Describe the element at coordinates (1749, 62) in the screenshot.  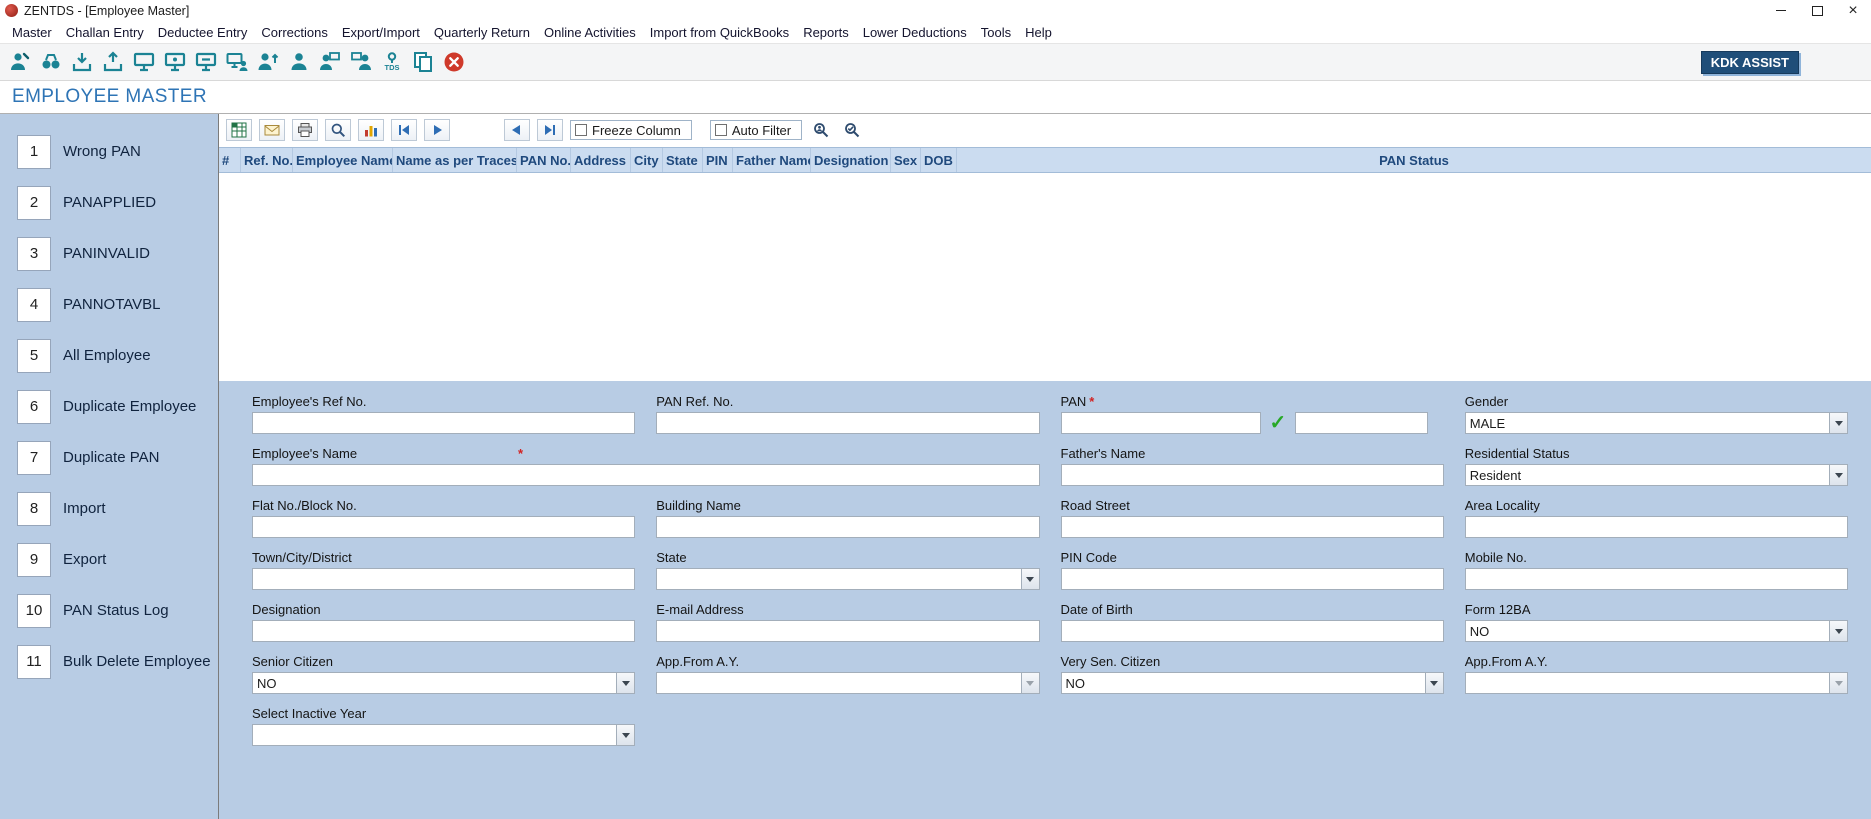
I see `kdk-assist-button: KDK ASSIST` at that location.